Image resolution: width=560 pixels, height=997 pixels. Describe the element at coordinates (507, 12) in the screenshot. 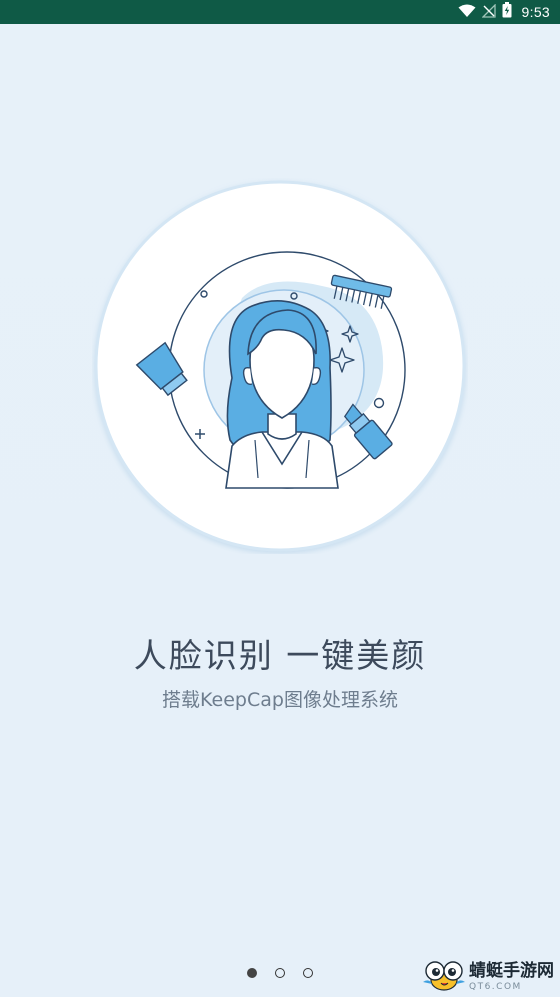

I see `battery-icon` at that location.